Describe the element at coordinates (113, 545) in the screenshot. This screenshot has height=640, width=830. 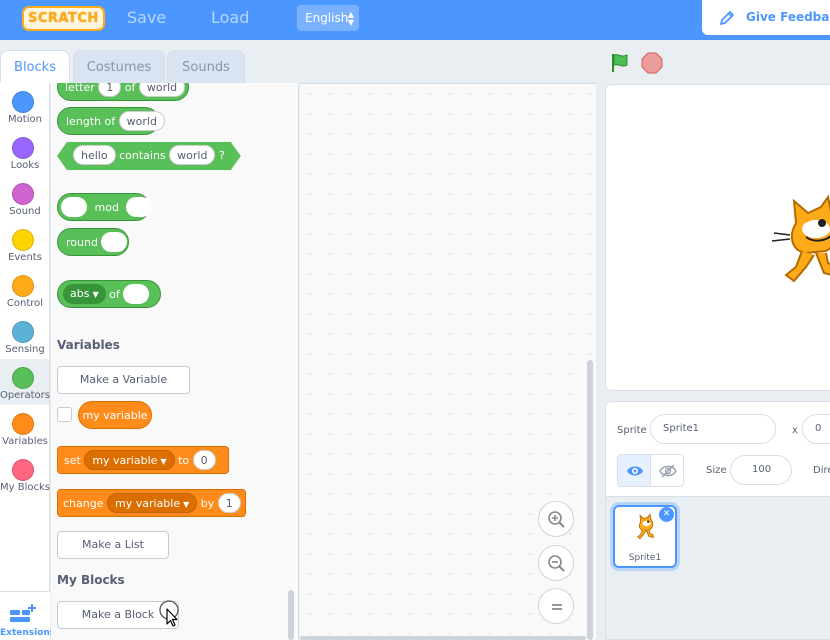
I see `make-list-button: Make a List` at that location.